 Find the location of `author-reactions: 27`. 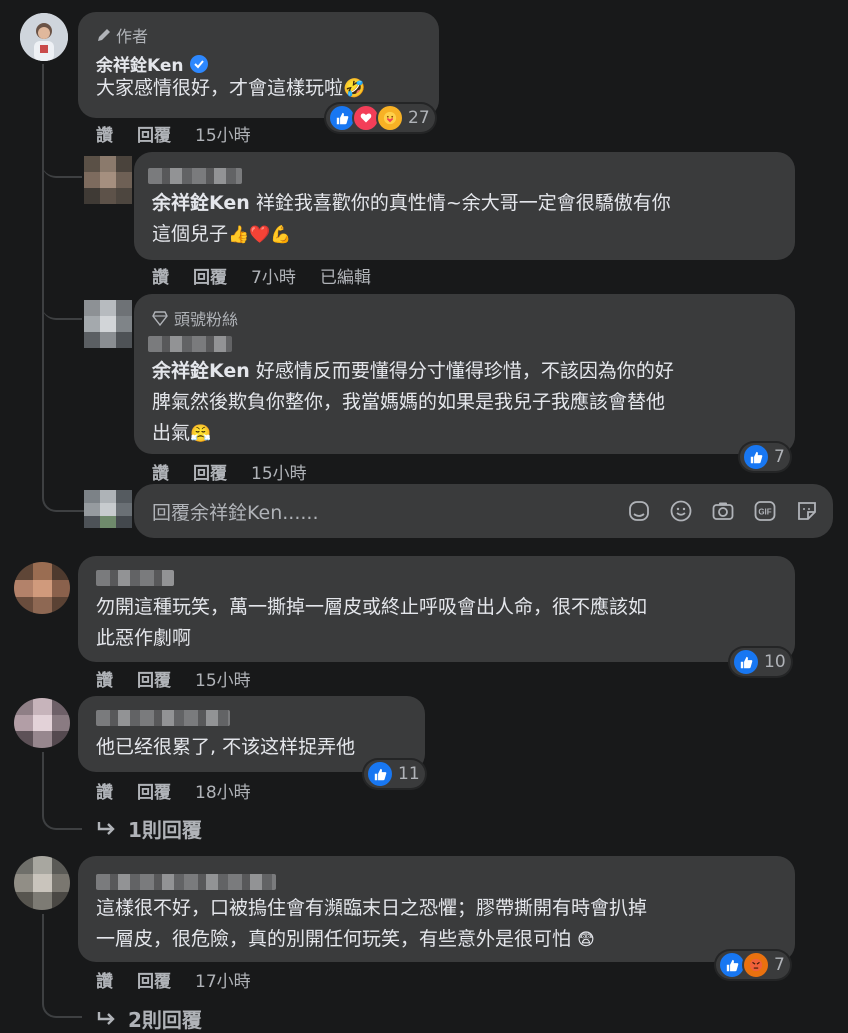

author-reactions: 27 is located at coordinates (380, 118).